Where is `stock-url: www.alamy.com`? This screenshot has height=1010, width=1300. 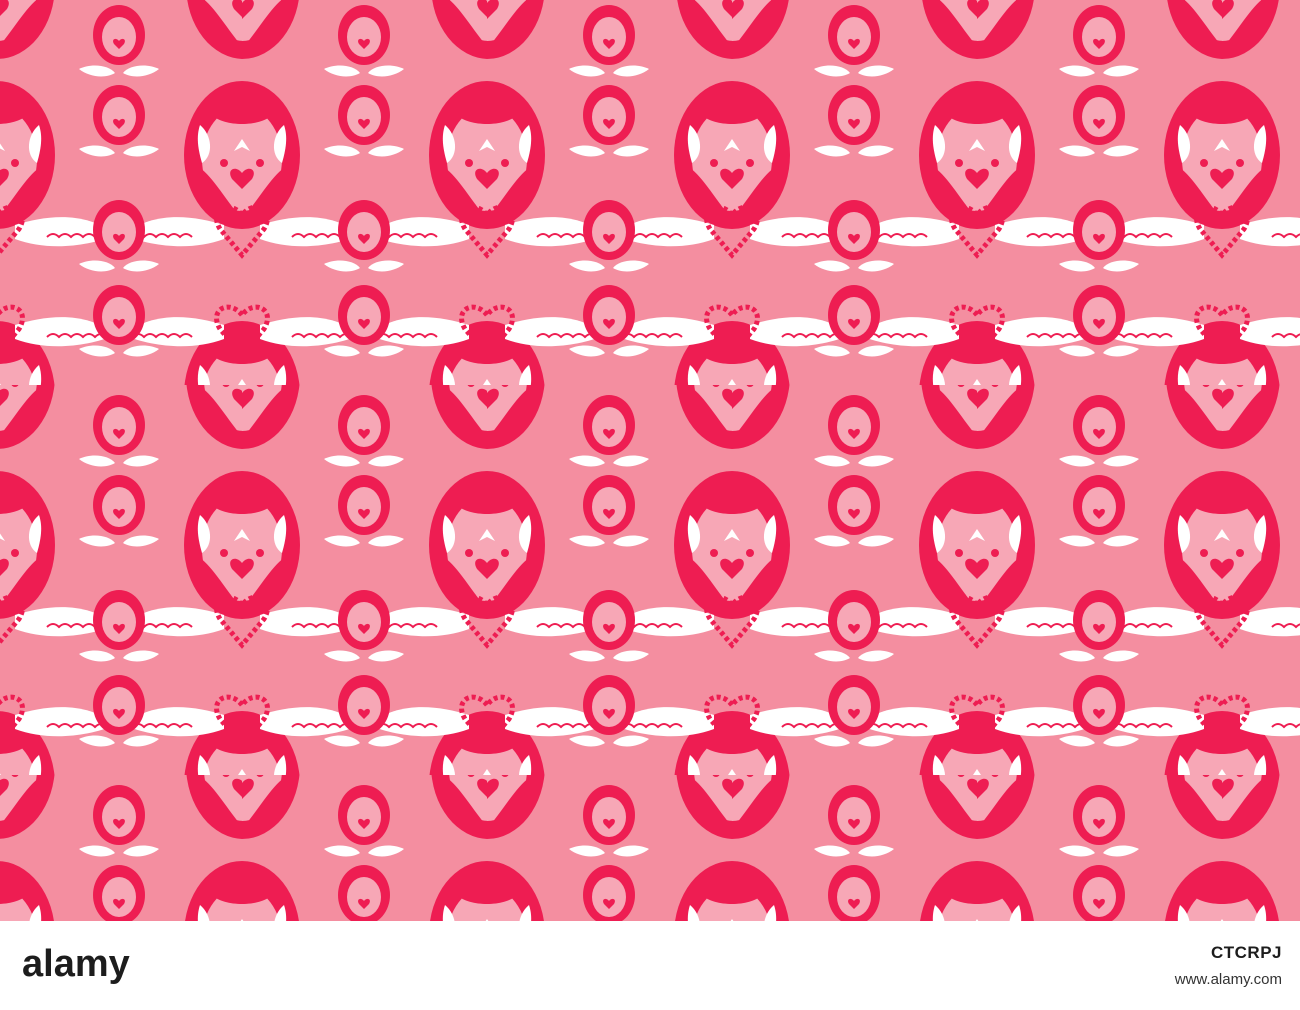 stock-url: www.alamy.com is located at coordinates (1228, 979).